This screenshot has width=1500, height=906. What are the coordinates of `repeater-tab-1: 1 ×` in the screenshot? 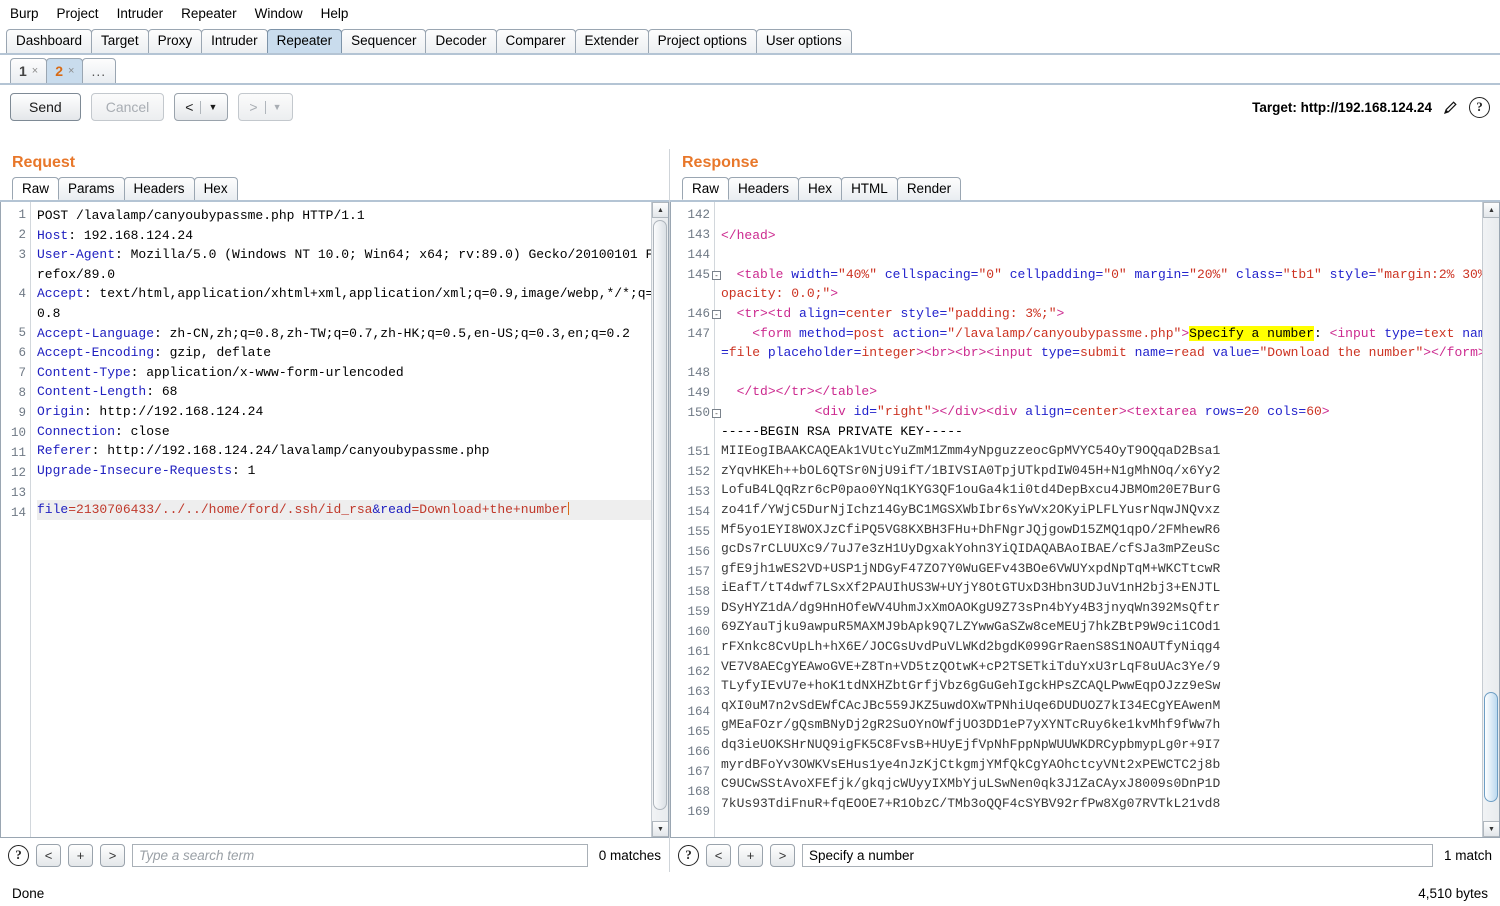 It's located at (29, 70).